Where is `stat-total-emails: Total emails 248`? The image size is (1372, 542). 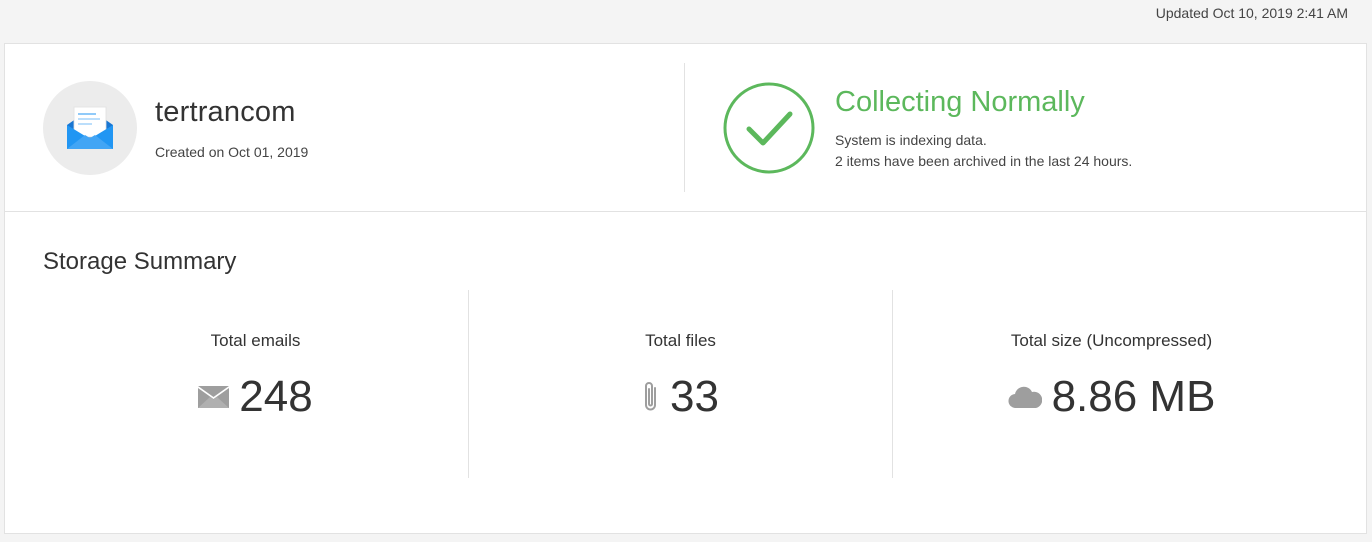
stat-total-emails: Total emails 248 is located at coordinates (255, 384).